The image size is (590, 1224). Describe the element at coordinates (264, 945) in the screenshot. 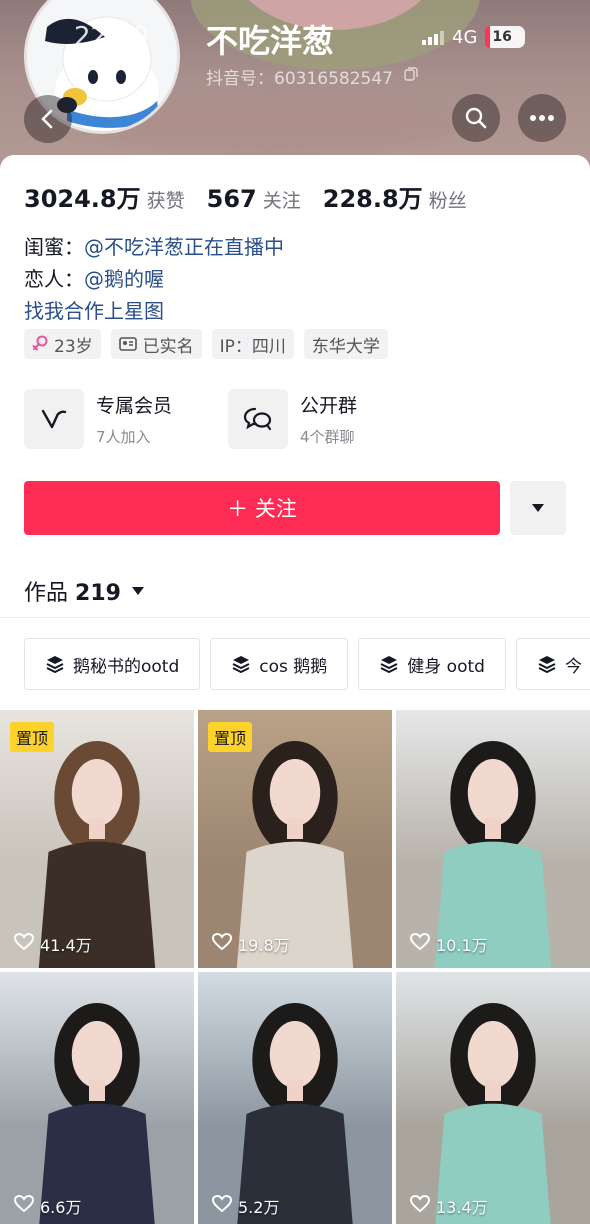

I see `video-likes-count: 19.8万` at that location.